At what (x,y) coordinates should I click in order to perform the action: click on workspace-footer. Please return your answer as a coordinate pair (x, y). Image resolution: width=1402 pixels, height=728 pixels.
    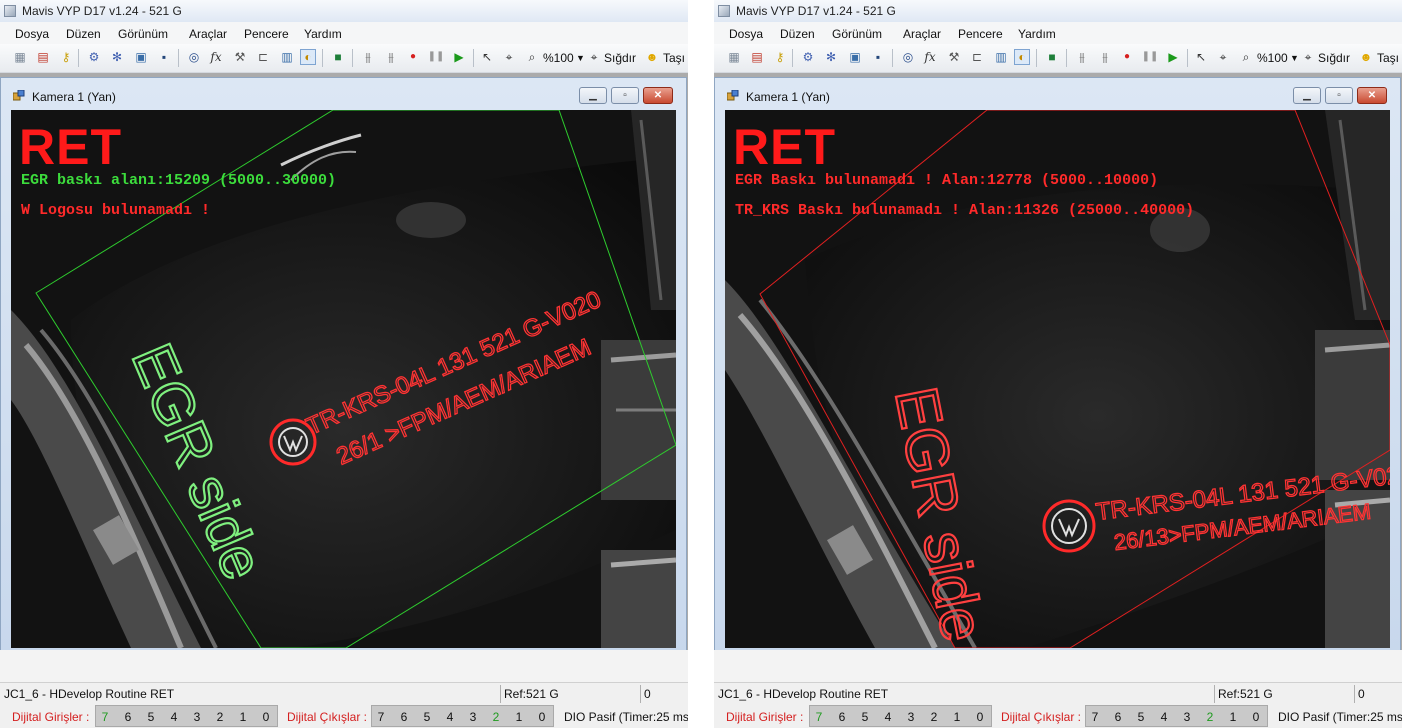
    Looking at the image, I should click on (344, 666).